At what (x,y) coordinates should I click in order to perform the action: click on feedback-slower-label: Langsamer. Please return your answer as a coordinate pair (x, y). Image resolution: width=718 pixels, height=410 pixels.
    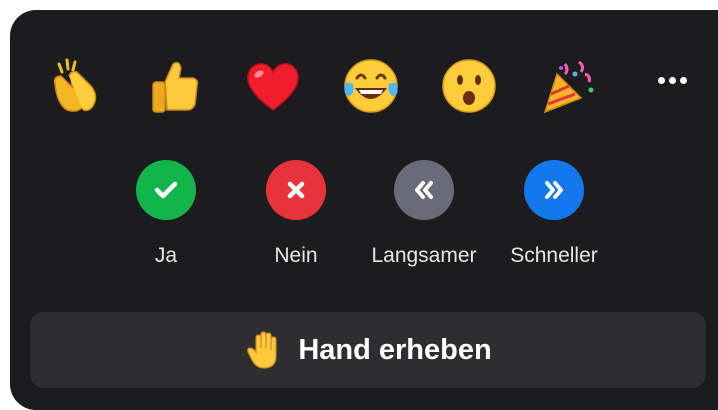
    Looking at the image, I should click on (424, 255).